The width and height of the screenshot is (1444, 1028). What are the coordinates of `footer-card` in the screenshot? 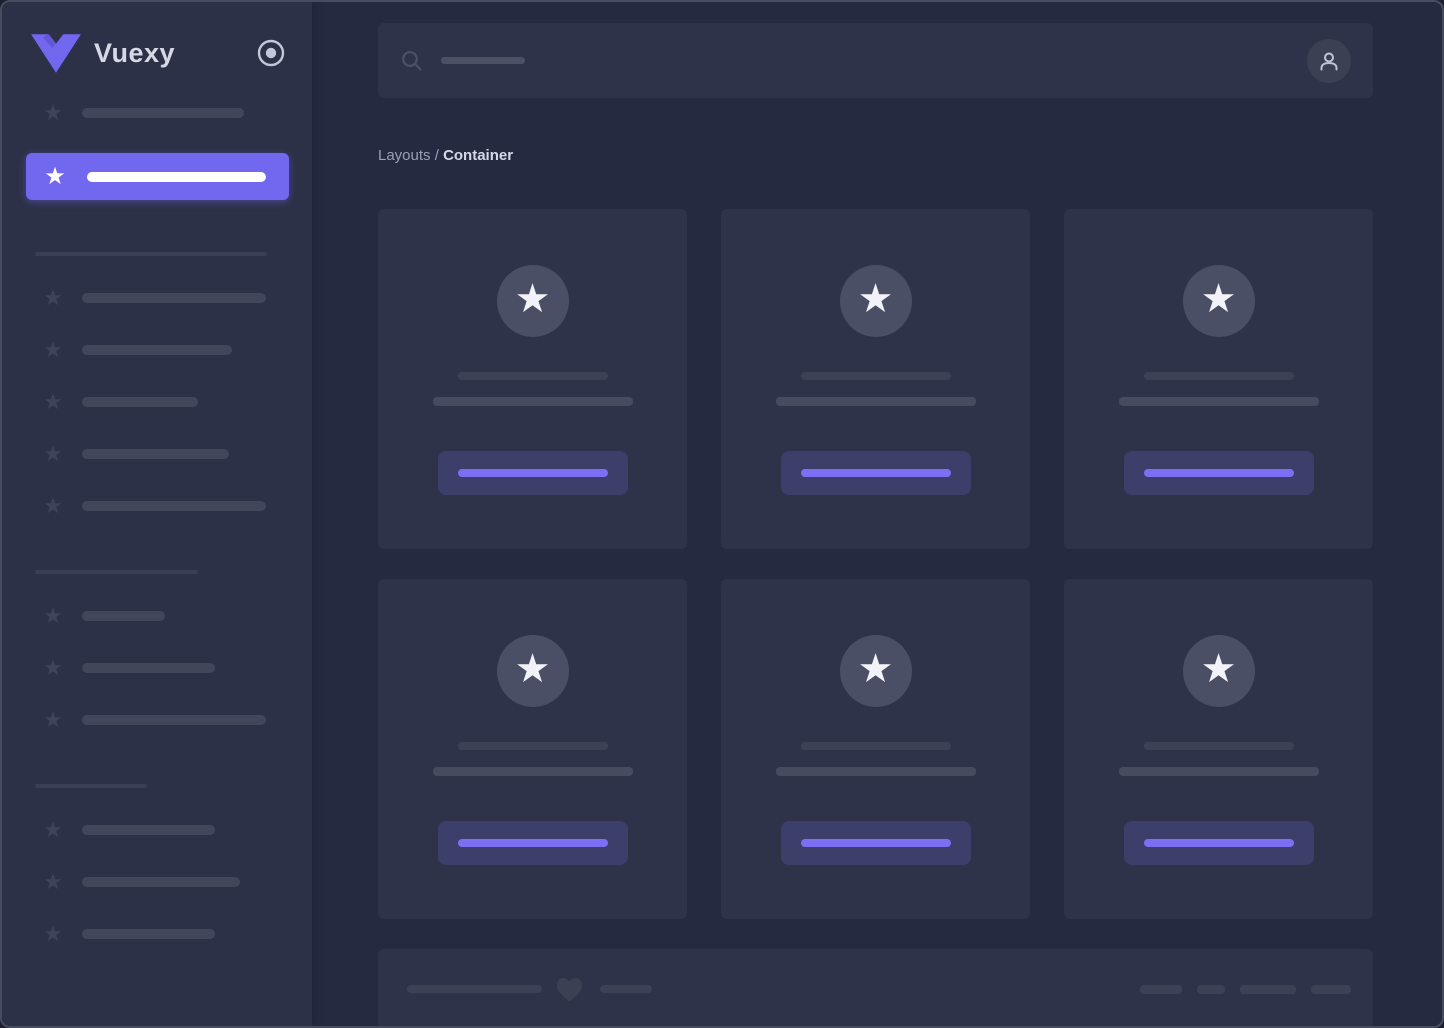 It's located at (875, 987).